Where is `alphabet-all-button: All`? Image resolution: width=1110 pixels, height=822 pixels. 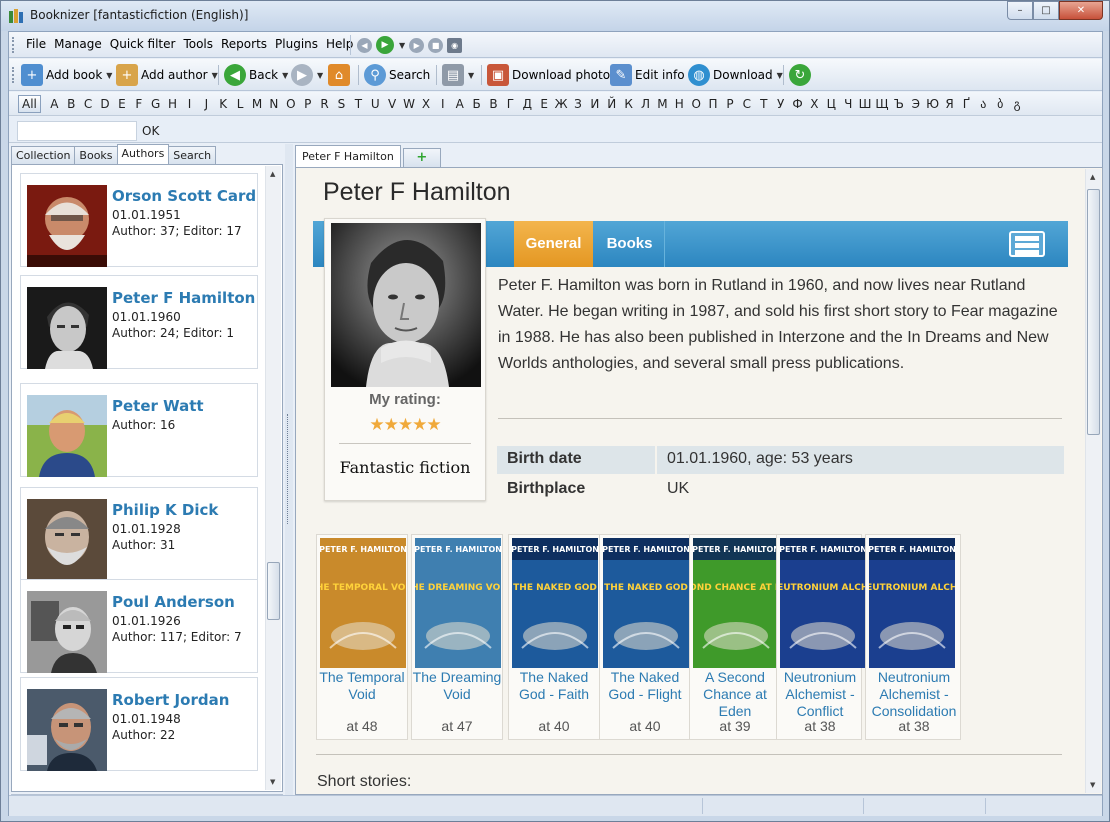
alphabet-all-button: All is located at coordinates (29, 104).